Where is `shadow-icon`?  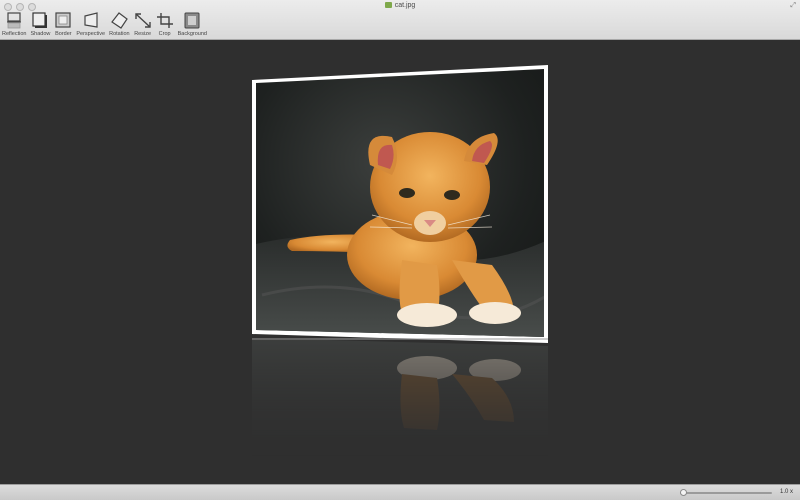 shadow-icon is located at coordinates (40, 20).